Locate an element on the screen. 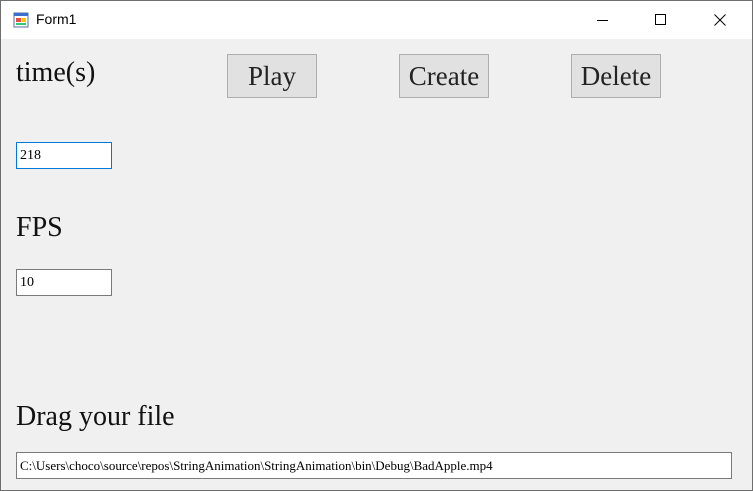  close-button is located at coordinates (720, 20).